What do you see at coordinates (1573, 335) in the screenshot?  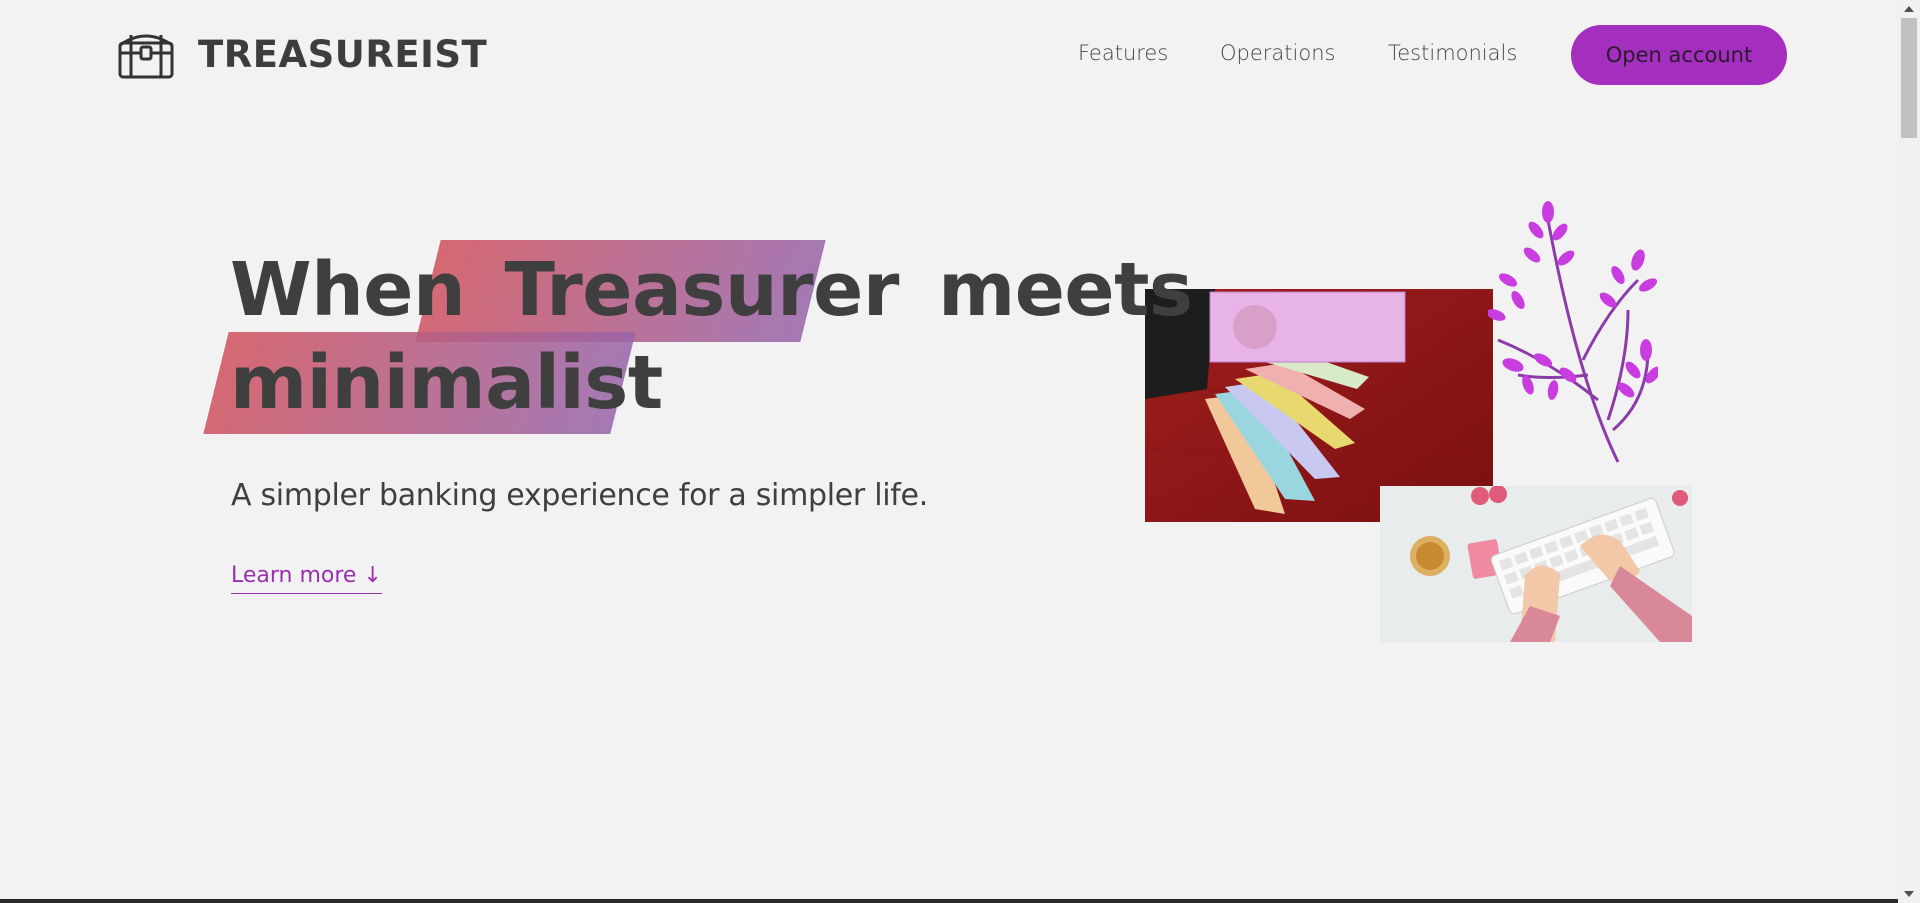 I see `purple-plant-illustration` at bounding box center [1573, 335].